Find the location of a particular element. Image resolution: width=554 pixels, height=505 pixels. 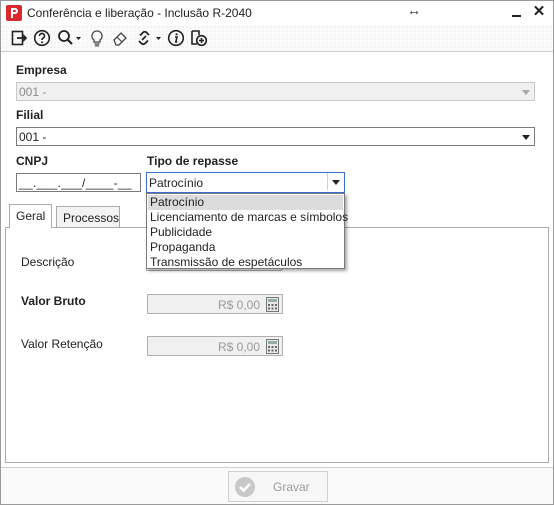

add-icon is located at coordinates (199, 38).